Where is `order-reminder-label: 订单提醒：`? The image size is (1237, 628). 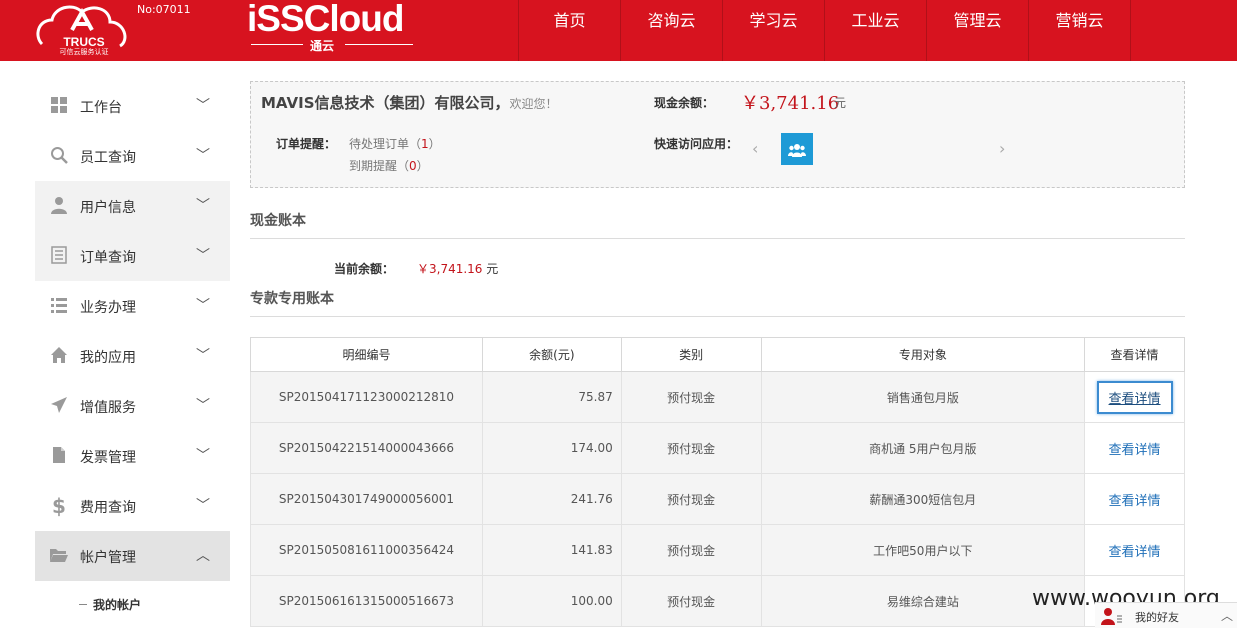 order-reminder-label: 订单提醒： is located at coordinates (306, 144).